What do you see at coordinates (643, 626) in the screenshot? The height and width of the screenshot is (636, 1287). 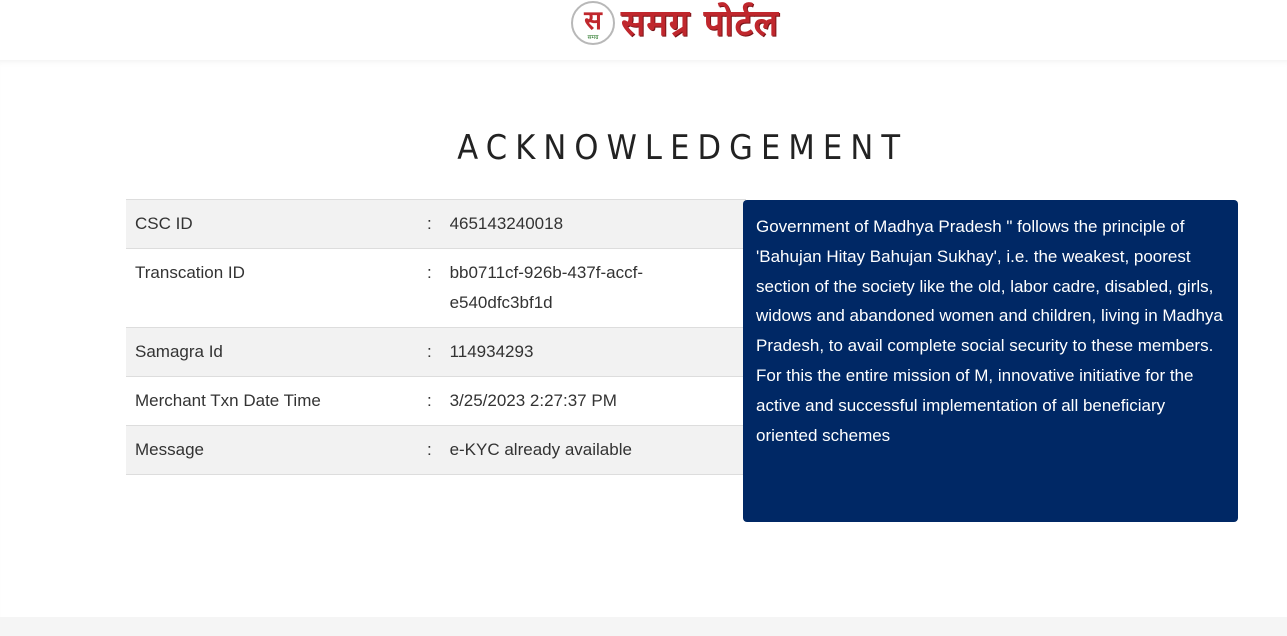 I see `page-footer` at bounding box center [643, 626].